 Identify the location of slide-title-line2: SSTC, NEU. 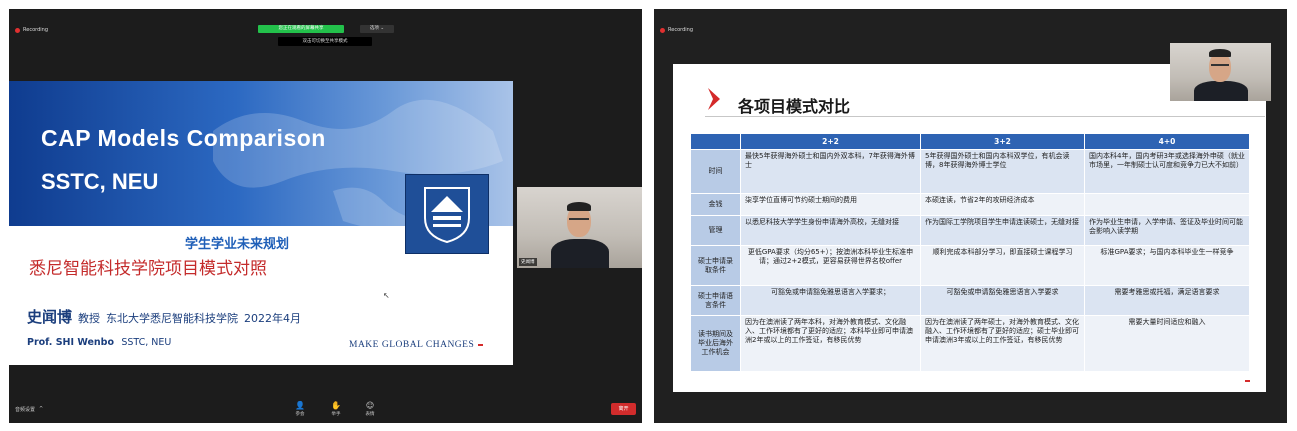
(100, 181).